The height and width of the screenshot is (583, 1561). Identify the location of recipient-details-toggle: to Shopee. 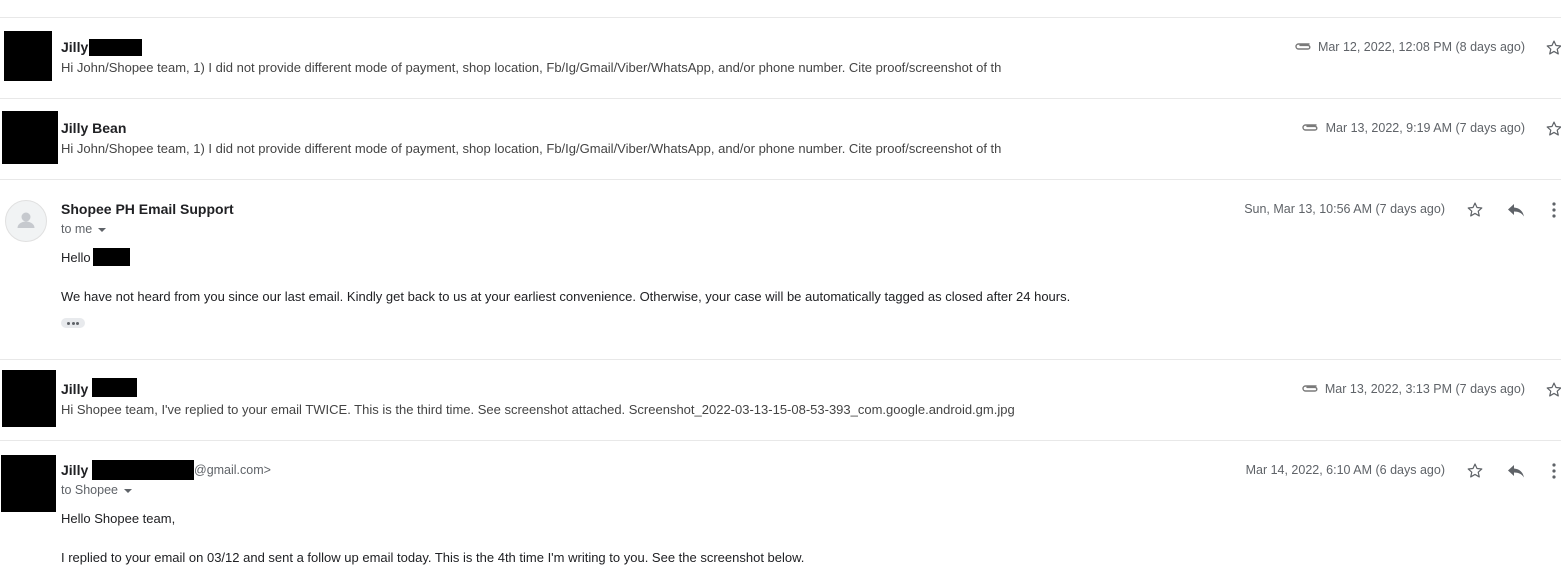
(96, 490).